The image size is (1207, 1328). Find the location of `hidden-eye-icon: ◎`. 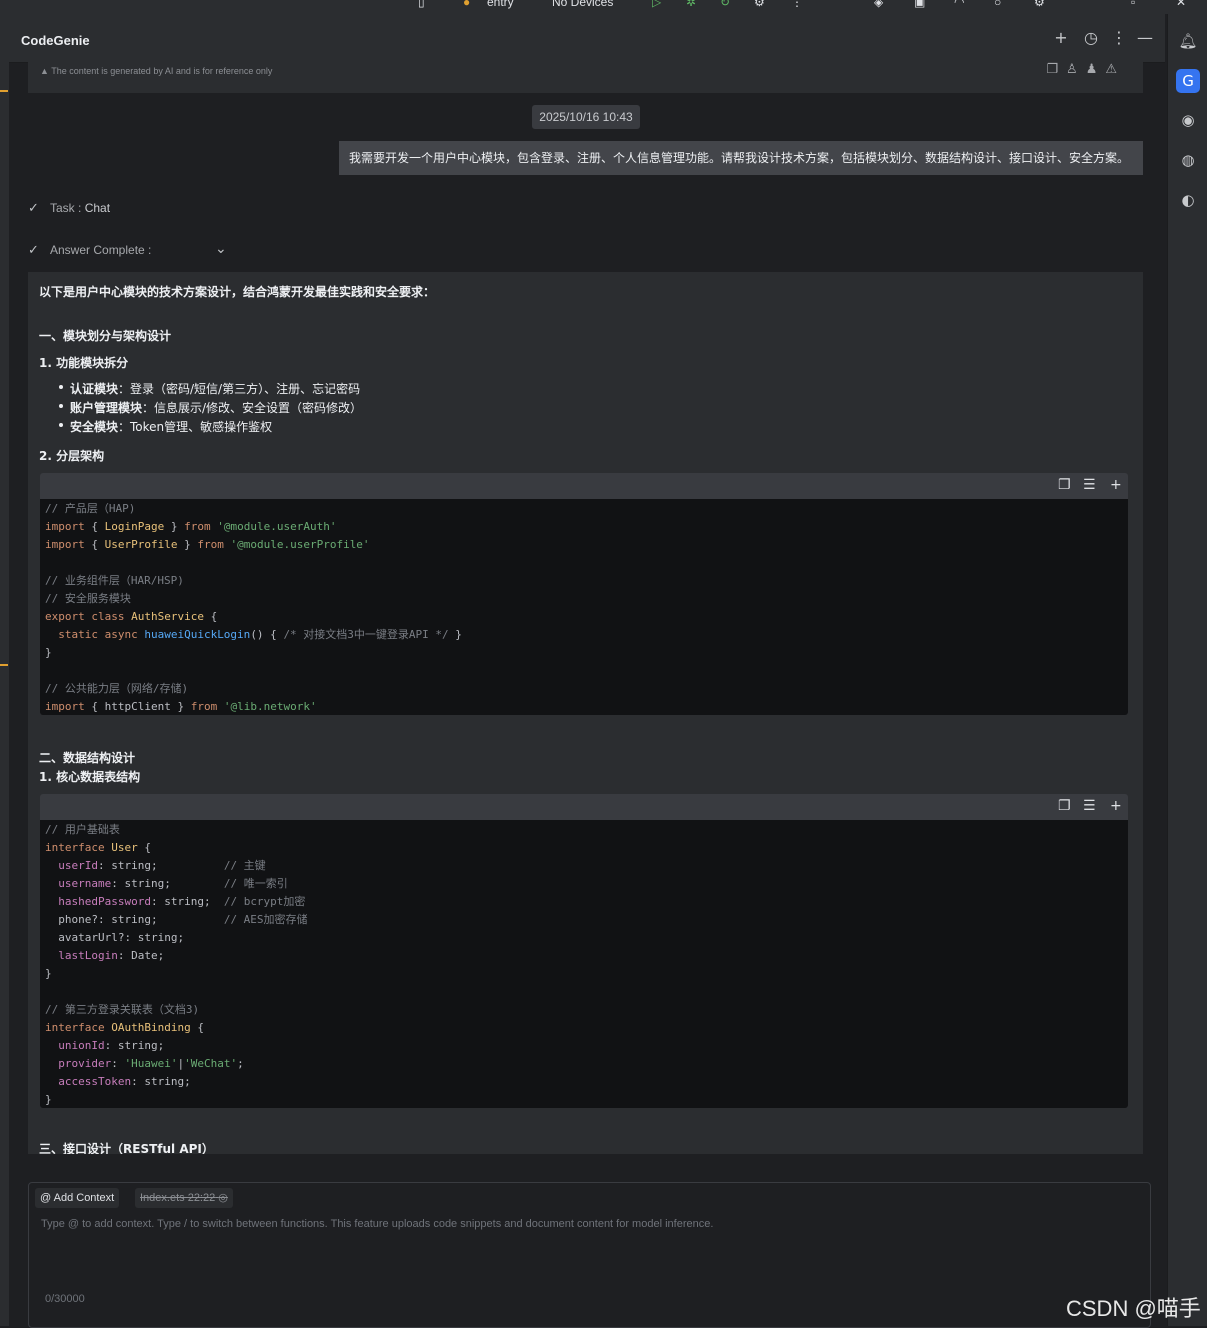

hidden-eye-icon: ◎ is located at coordinates (223, 1198).